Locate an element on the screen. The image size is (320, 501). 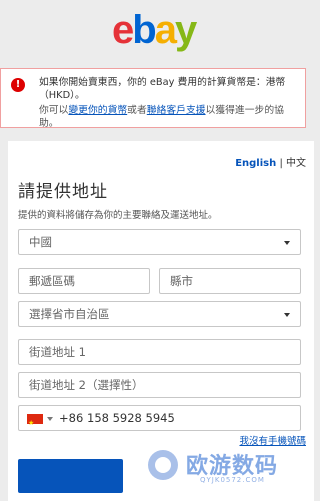
street2-field: 街道地址 2（選擇性） is located at coordinates (159, 385).